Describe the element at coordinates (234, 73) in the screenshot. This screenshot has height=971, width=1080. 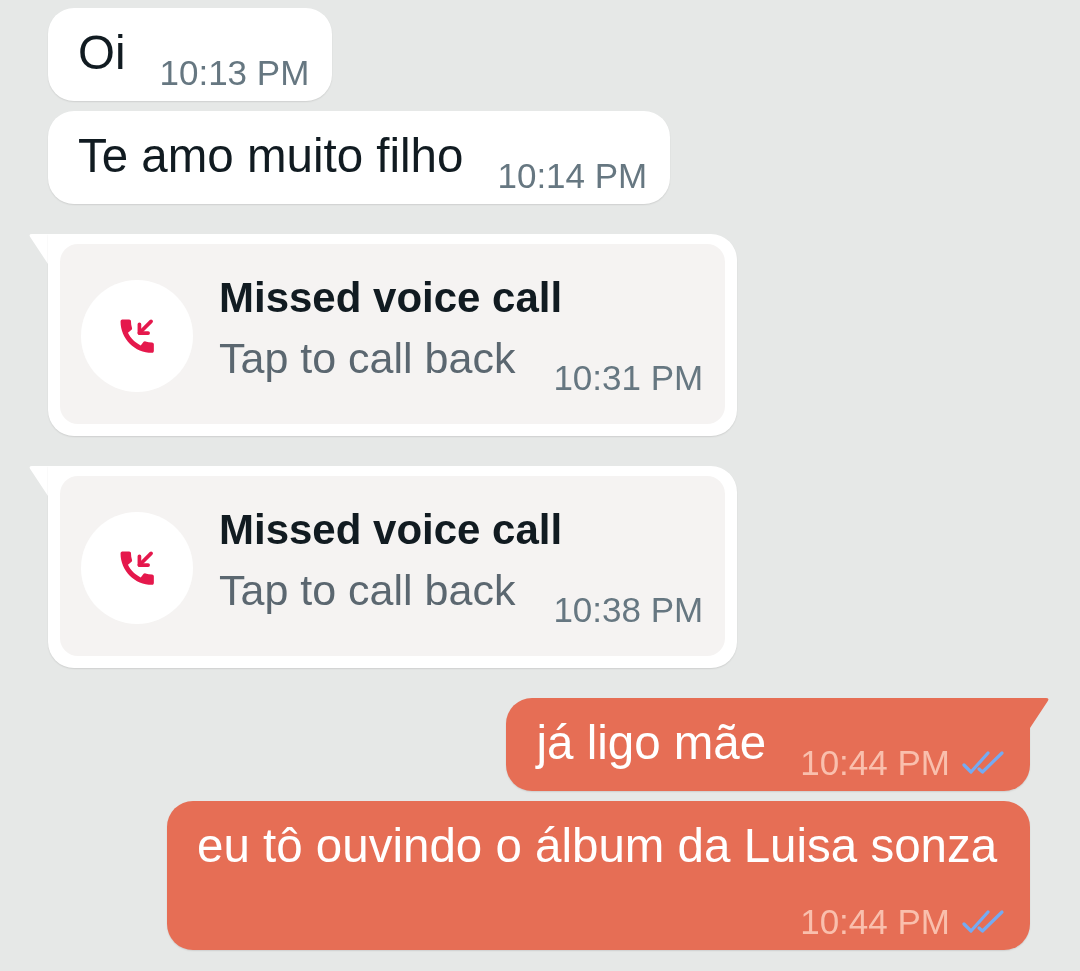
I see `message-time: 10:13 PM` at that location.